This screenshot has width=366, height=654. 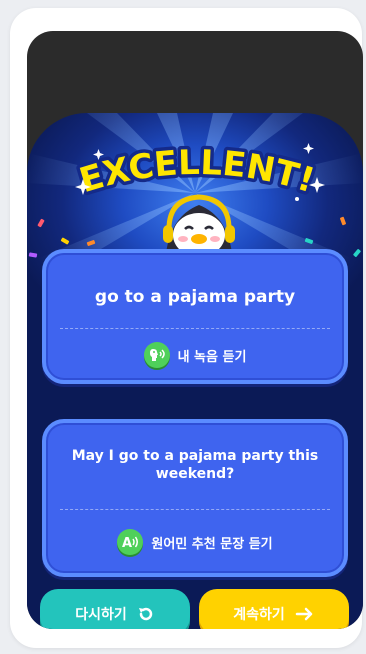 What do you see at coordinates (259, 615) in the screenshot?
I see `continue-label: 계속하기` at bounding box center [259, 615].